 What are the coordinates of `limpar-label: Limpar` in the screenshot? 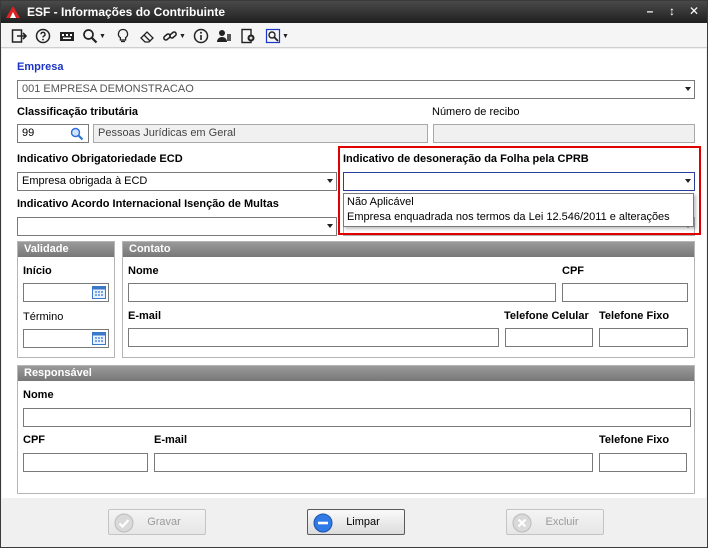 It's located at (363, 522).